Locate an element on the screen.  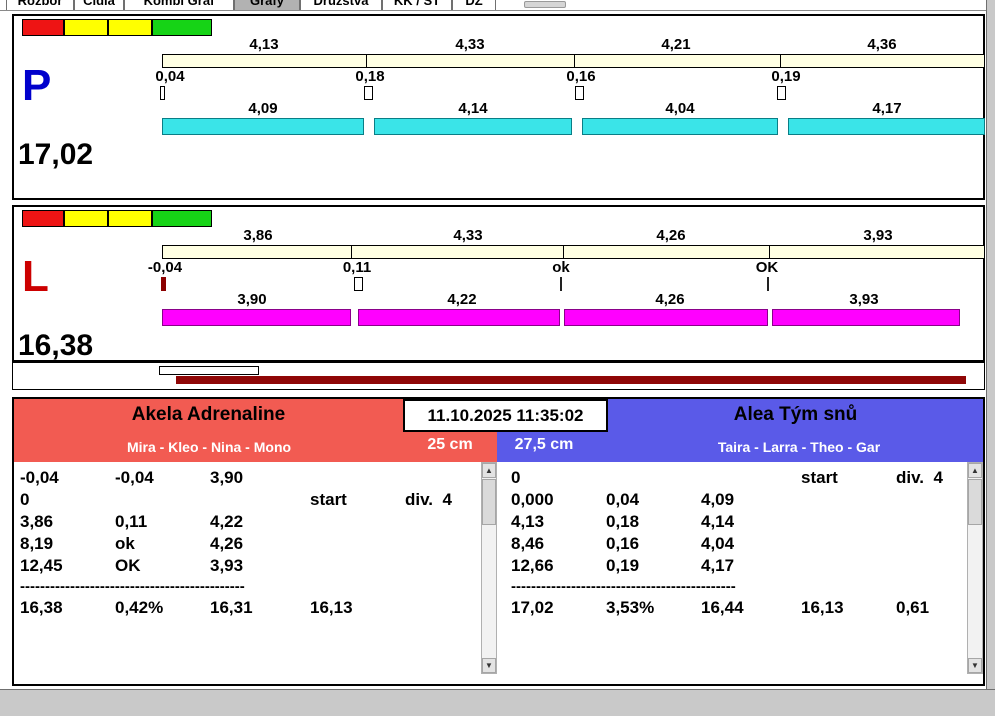
table-cell: OK is located at coordinates (128, 565).